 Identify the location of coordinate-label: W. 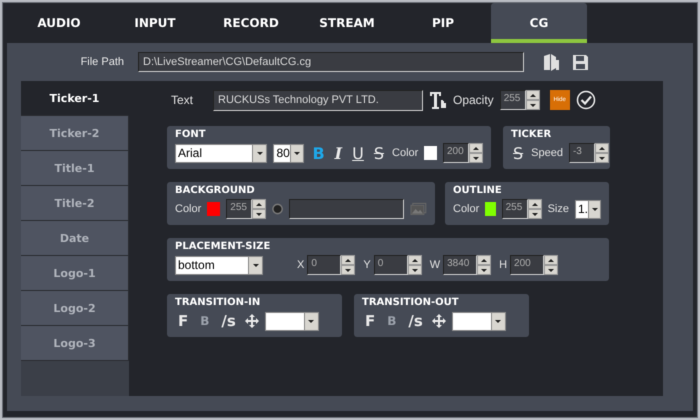
(435, 265).